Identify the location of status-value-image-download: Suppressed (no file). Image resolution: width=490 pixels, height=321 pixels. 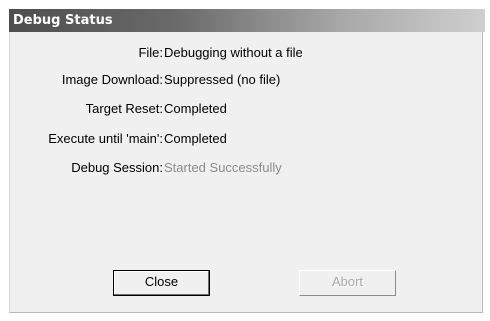
(222, 79).